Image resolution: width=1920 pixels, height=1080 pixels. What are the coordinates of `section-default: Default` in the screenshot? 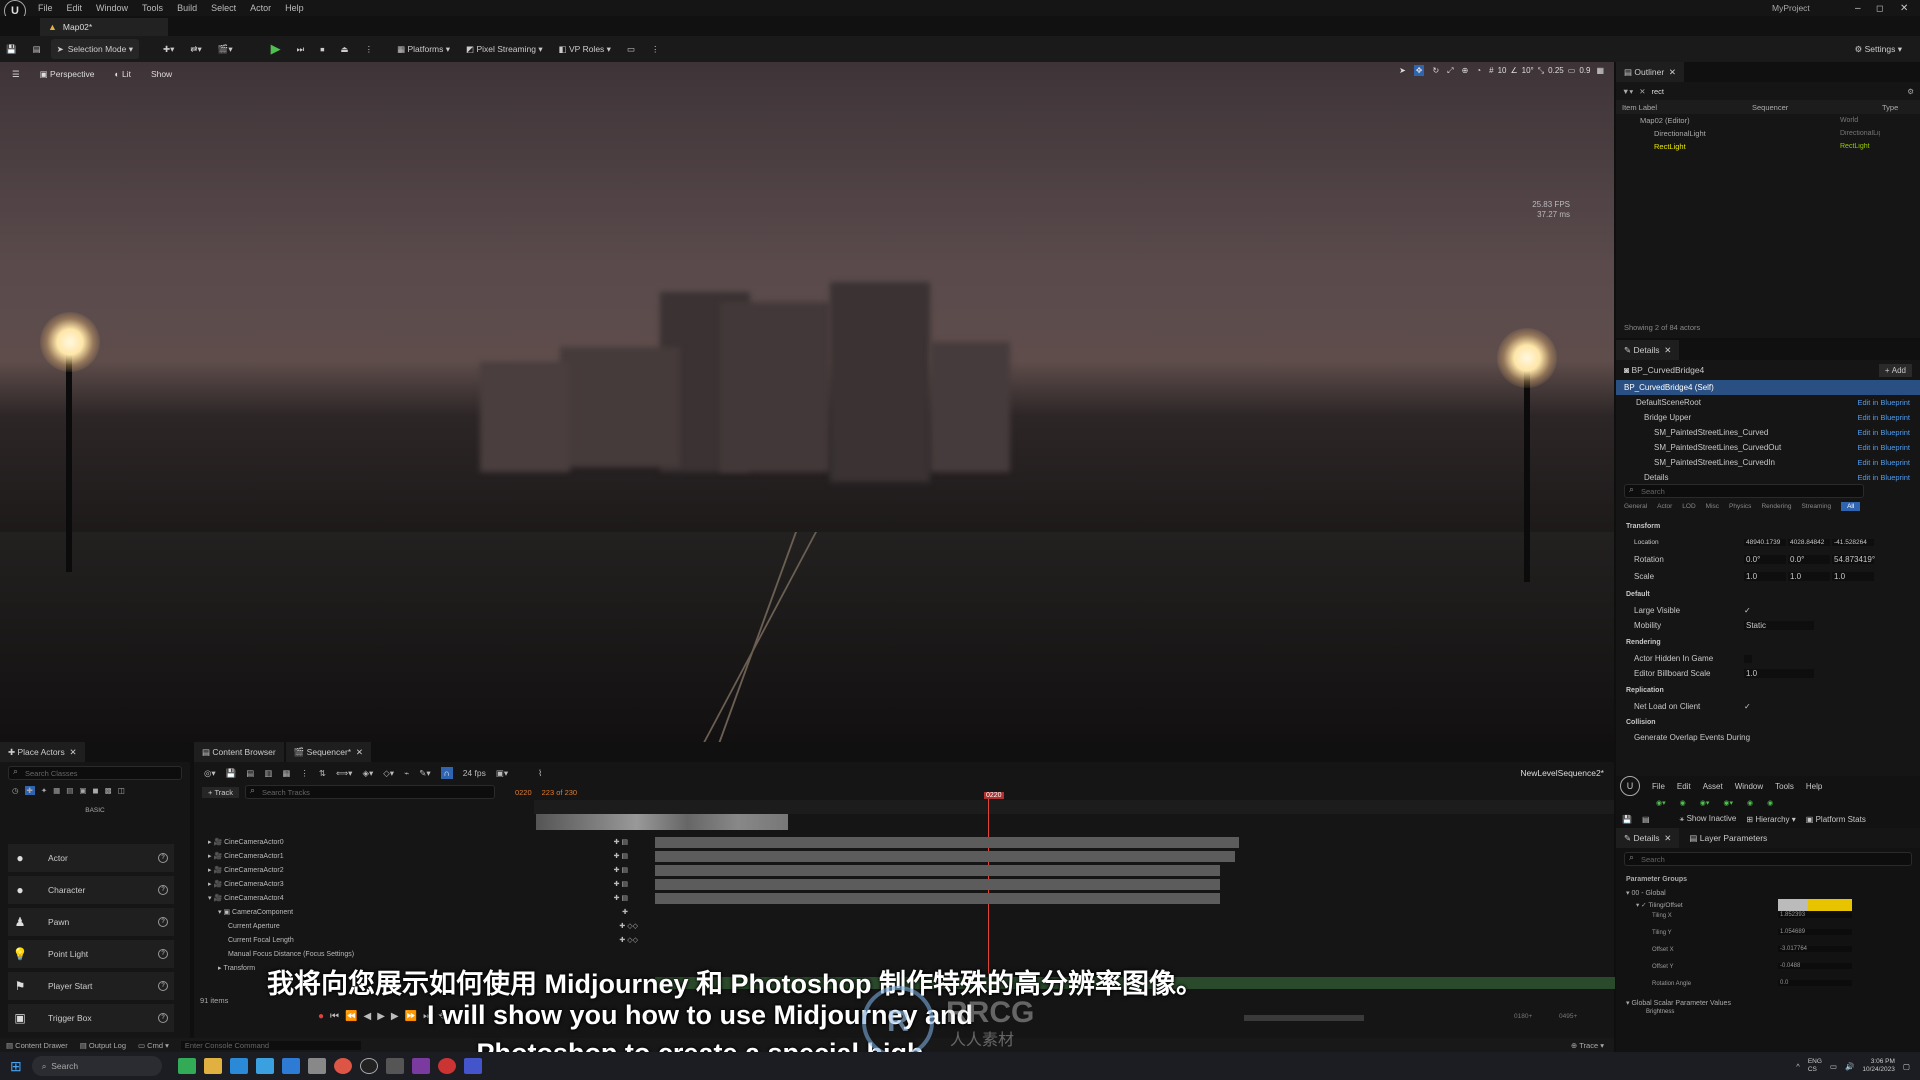 It's located at (1768, 594).